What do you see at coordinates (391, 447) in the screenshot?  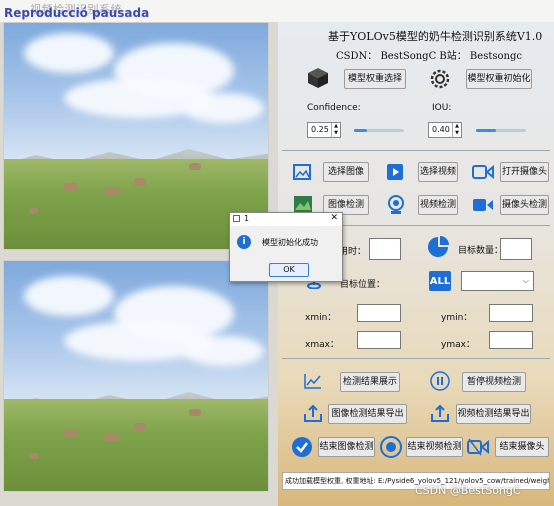 I see `stop-icon` at bounding box center [391, 447].